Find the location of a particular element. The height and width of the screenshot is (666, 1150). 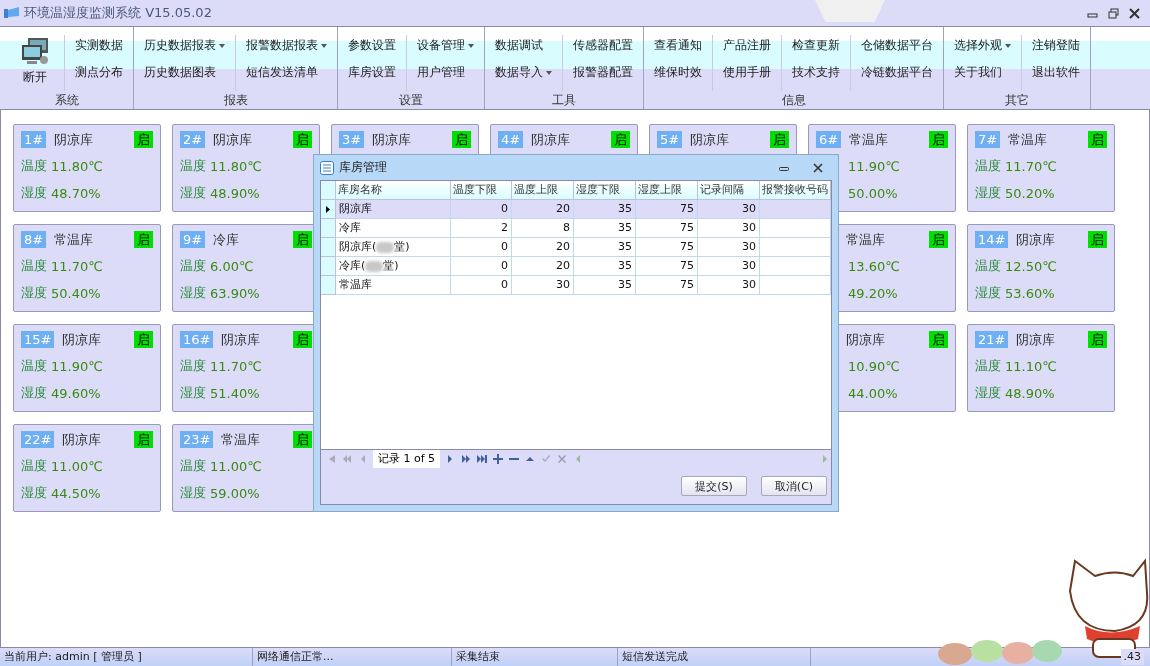

humidity-value: 44.00% is located at coordinates (873, 393).